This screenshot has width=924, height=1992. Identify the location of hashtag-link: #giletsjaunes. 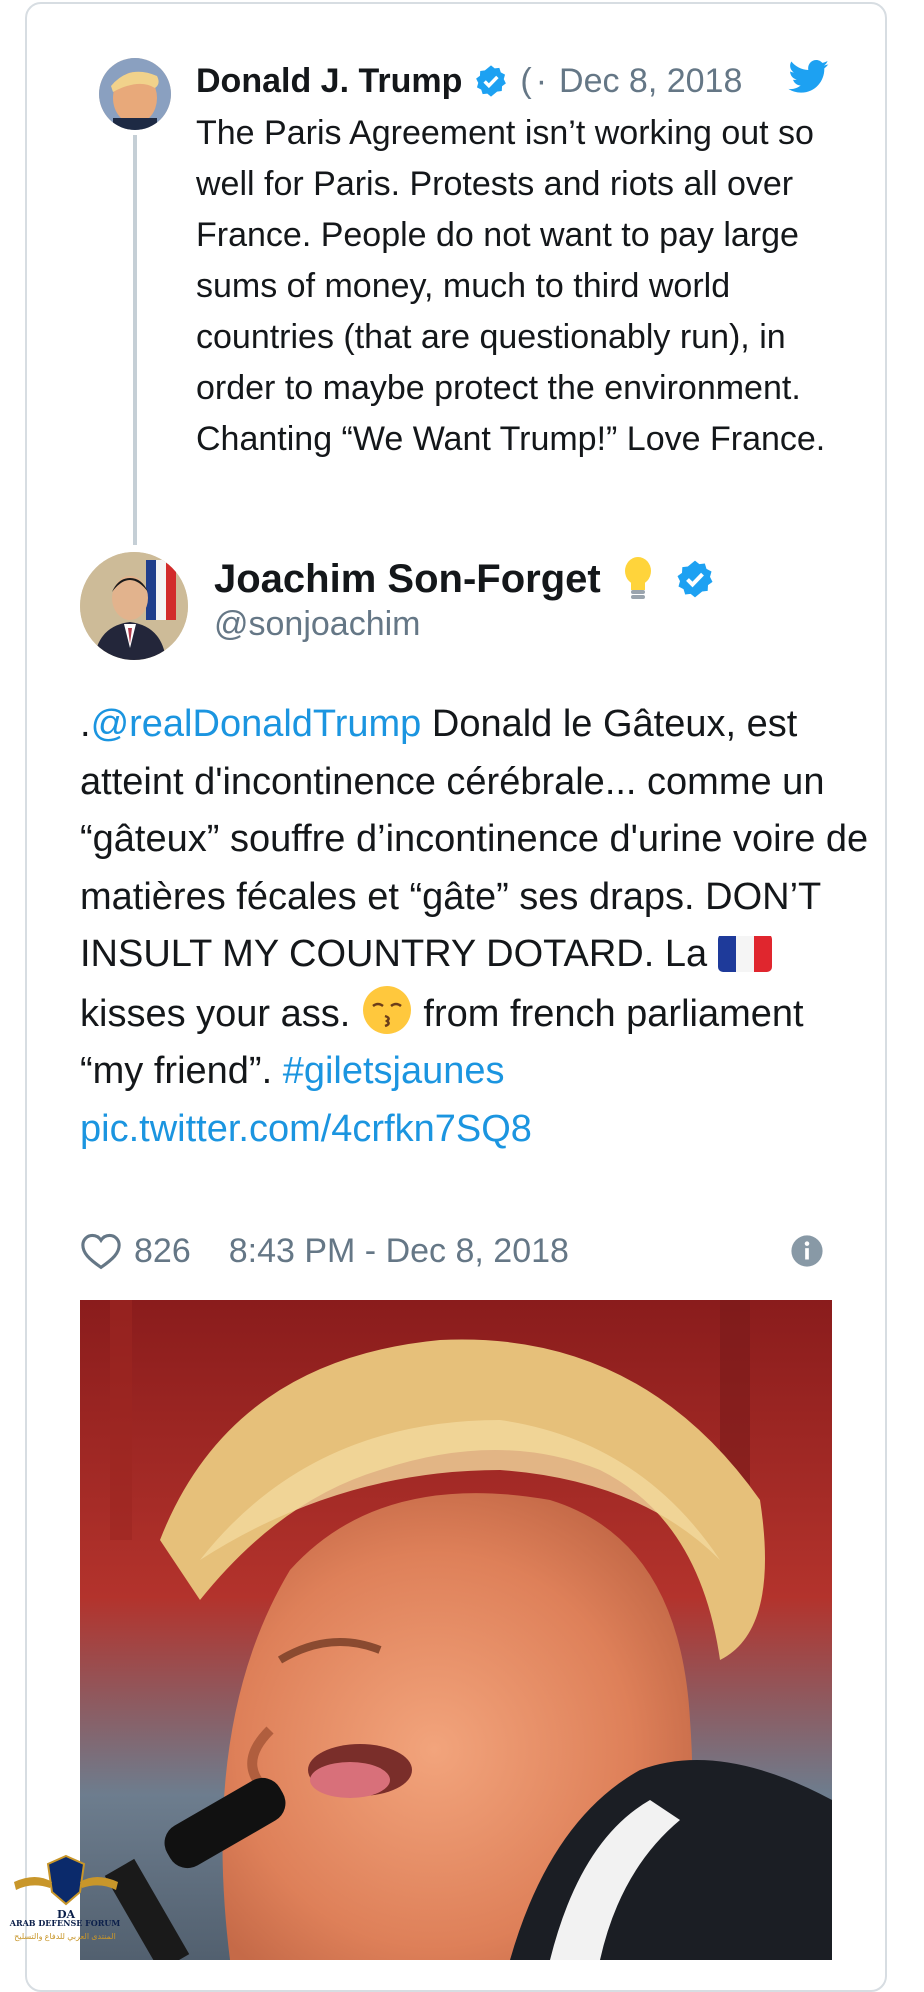
(394, 1071).